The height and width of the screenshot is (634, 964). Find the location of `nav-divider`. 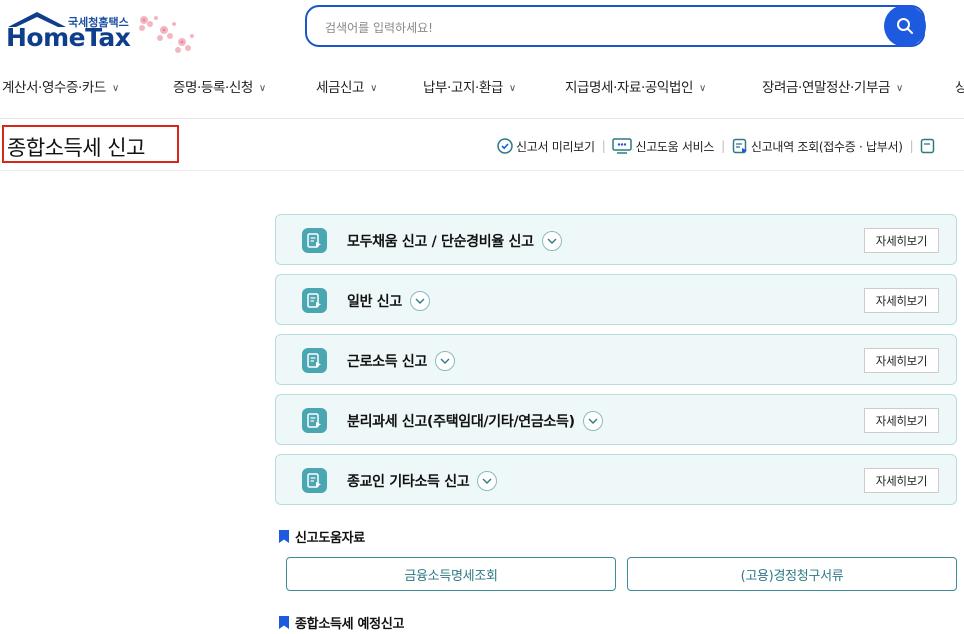

nav-divider is located at coordinates (482, 118).